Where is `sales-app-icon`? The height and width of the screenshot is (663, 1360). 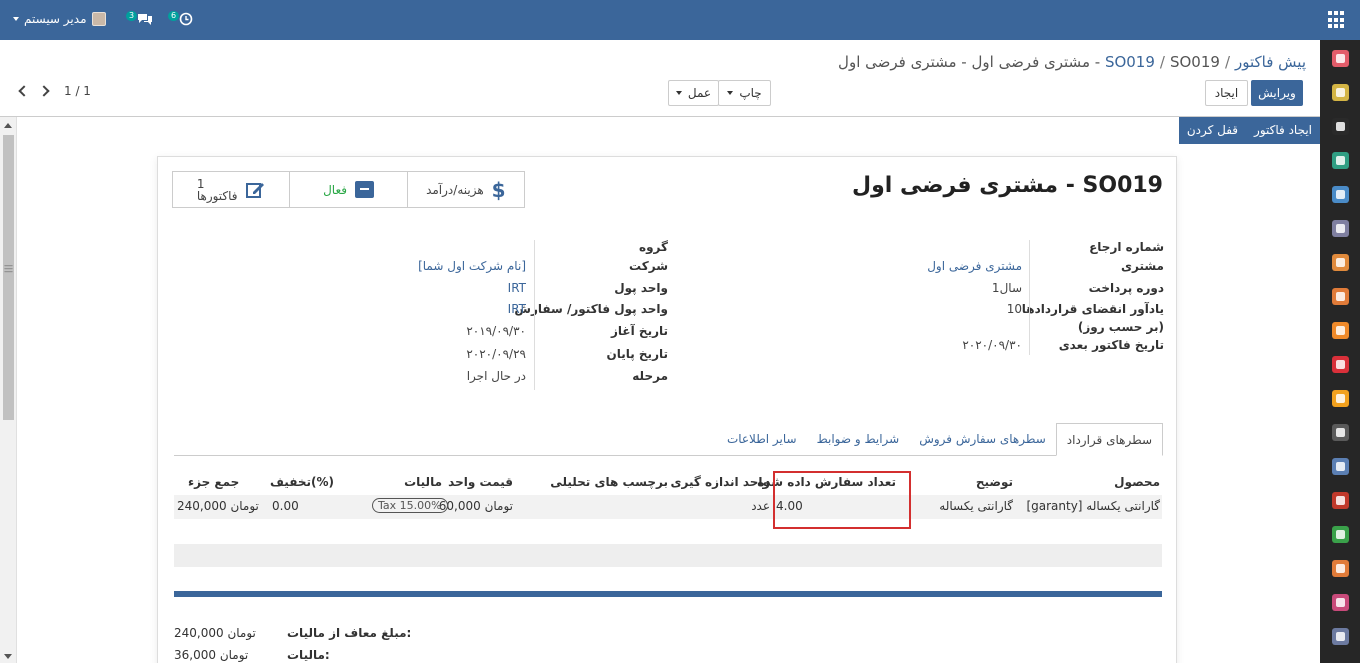
sales-app-icon is located at coordinates (1340, 330).